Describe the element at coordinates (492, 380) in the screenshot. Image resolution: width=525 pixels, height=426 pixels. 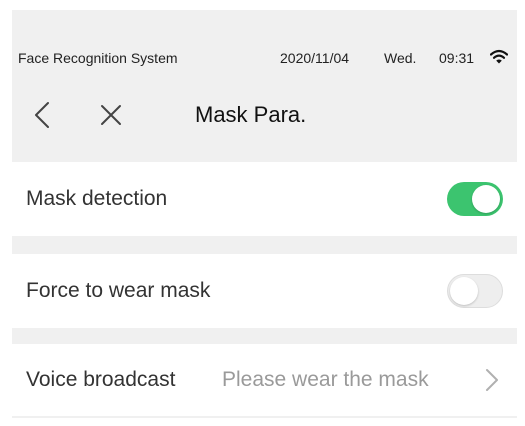
I see `chevron-right-icon` at that location.